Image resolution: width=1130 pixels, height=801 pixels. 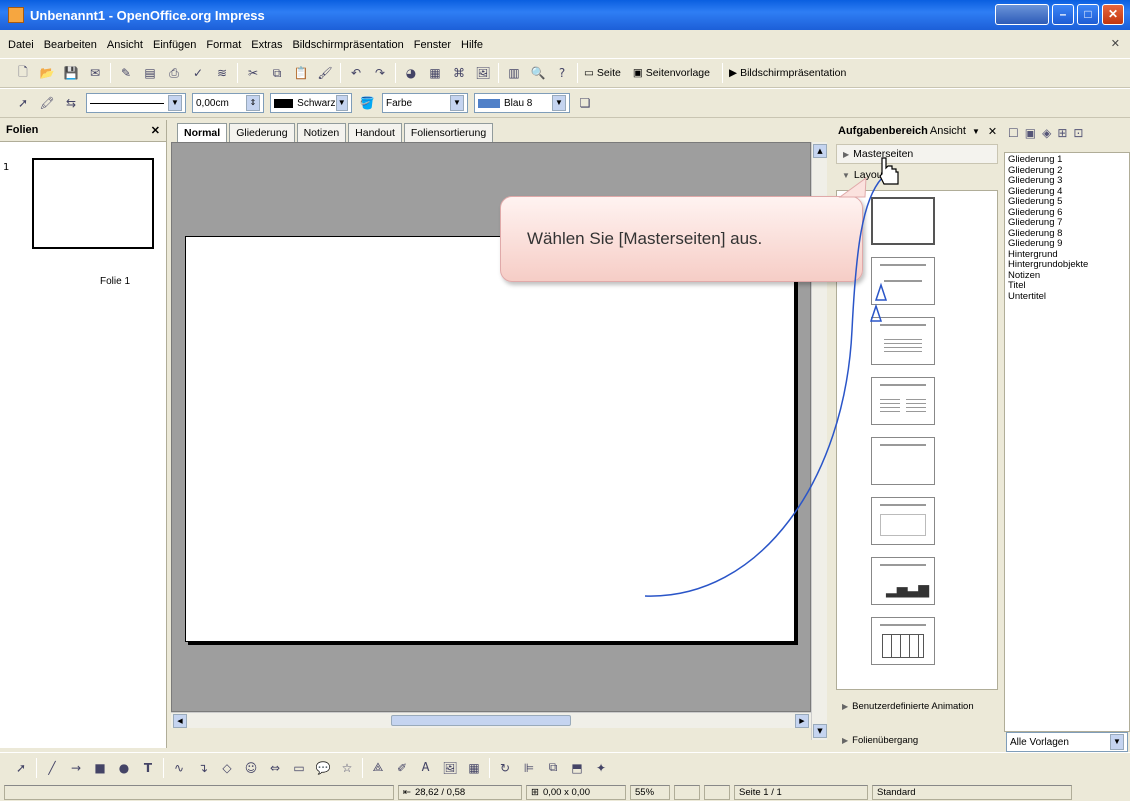 What do you see at coordinates (203, 768) in the screenshot?
I see `connector-icon: ↴` at bounding box center [203, 768].